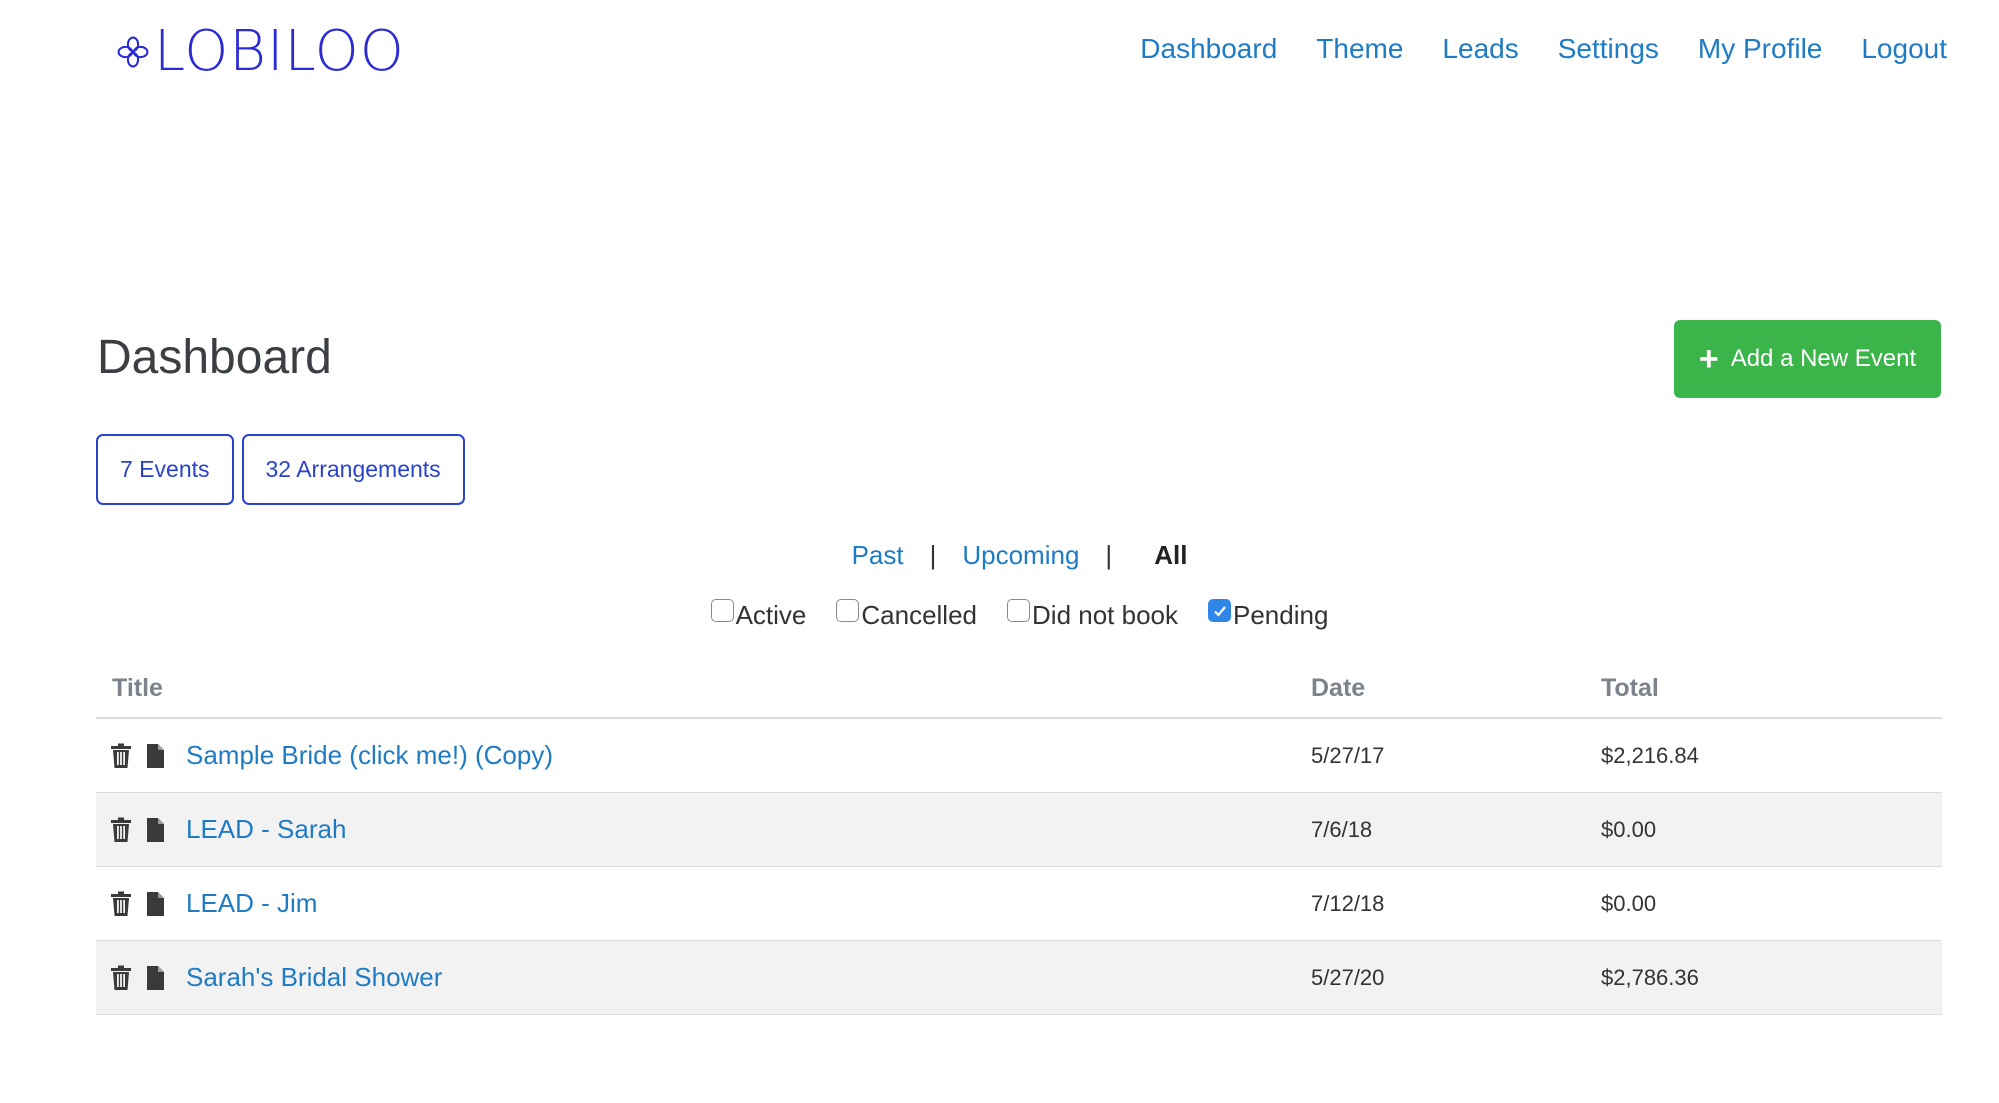 The height and width of the screenshot is (1103, 1999). What do you see at coordinates (1480, 49) in the screenshot?
I see `nav-leads: Leads` at bounding box center [1480, 49].